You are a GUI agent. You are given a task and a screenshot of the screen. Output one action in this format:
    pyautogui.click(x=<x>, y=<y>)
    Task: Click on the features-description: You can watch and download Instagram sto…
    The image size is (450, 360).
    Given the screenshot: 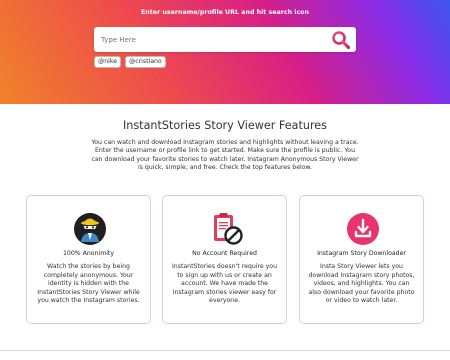 What is the action you would take?
    pyautogui.click(x=225, y=155)
    